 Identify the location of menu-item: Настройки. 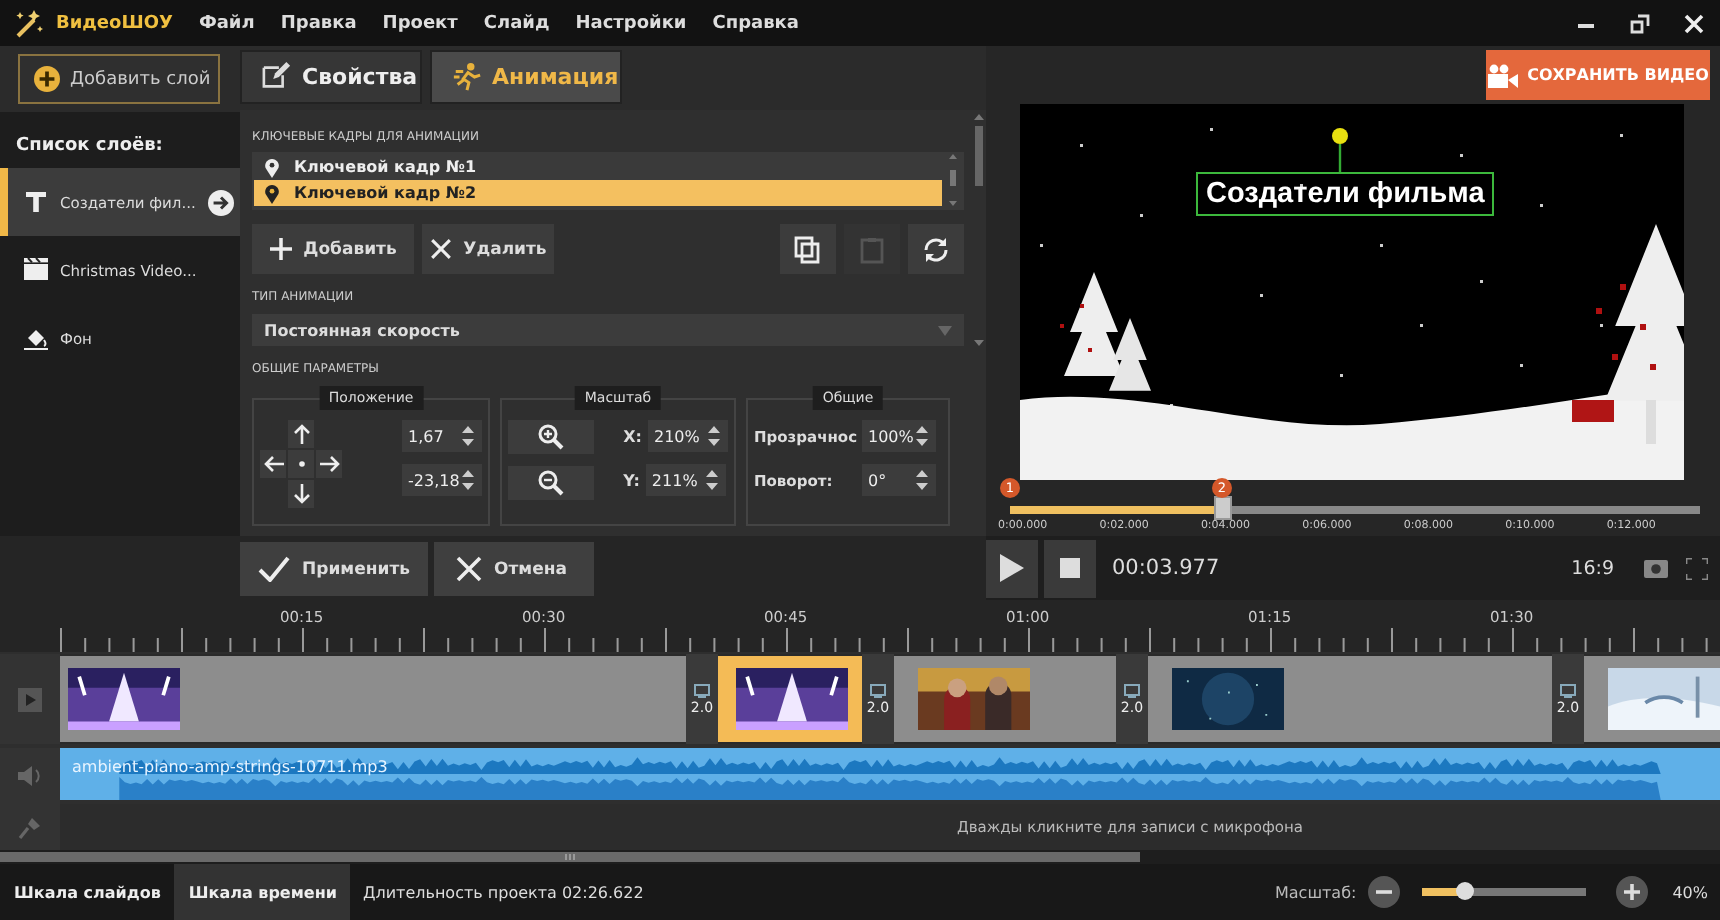
(631, 23).